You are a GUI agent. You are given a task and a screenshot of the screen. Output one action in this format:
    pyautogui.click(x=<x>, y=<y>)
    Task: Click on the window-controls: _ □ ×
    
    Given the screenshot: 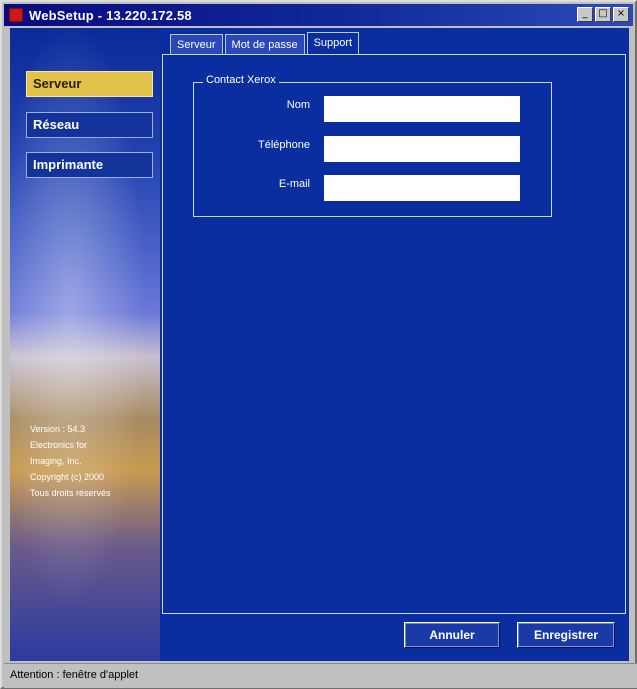 What is the action you would take?
    pyautogui.click(x=603, y=14)
    